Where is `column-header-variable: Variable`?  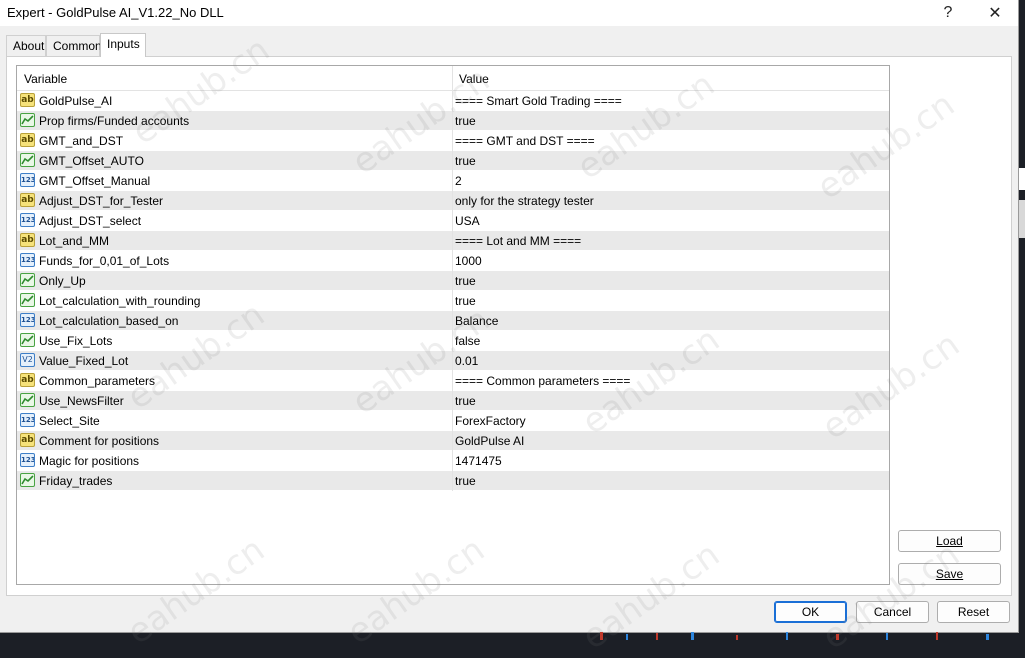
column-header-variable: Variable is located at coordinates (45, 79).